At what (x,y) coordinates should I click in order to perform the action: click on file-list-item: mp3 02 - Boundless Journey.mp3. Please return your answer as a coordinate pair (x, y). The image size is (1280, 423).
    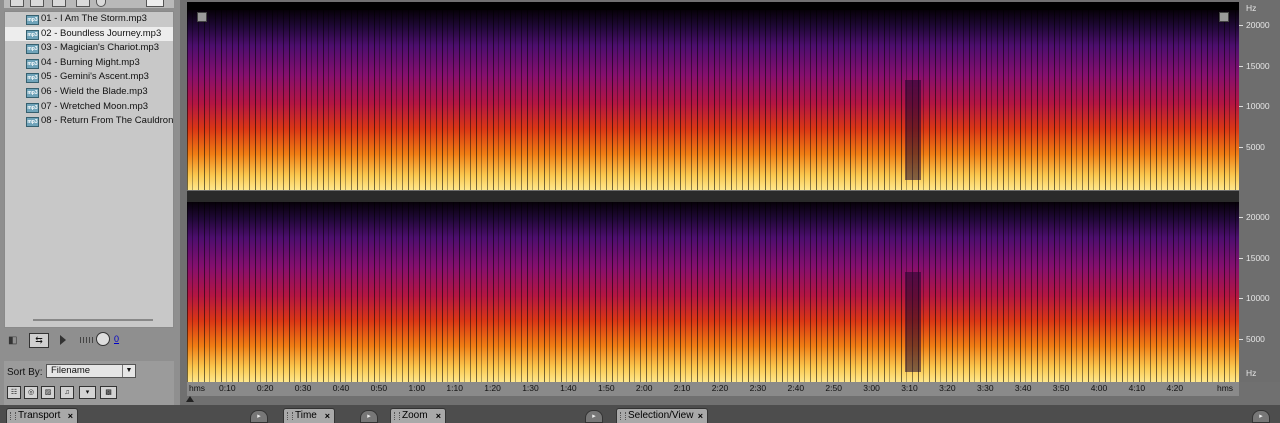
    Looking at the image, I should click on (89, 34).